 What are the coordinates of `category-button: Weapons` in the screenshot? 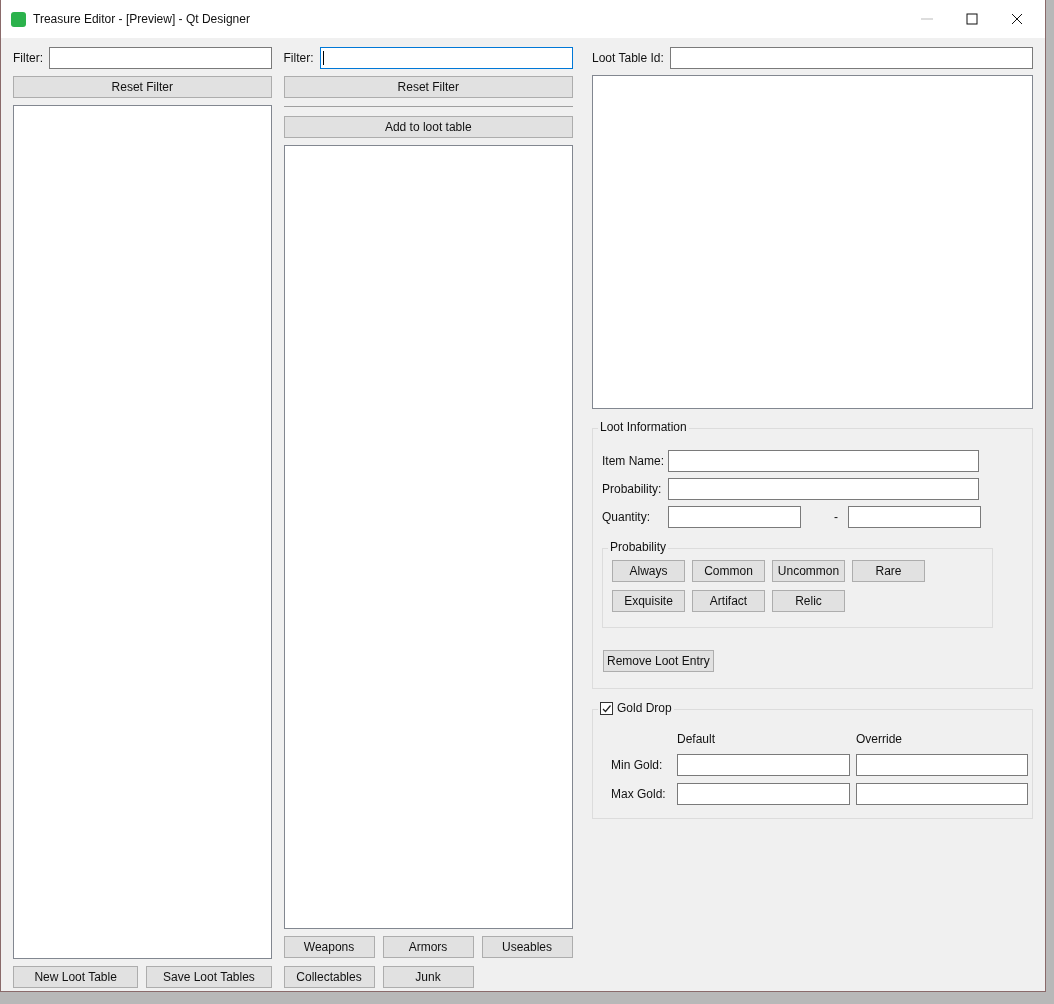 It's located at (329, 947).